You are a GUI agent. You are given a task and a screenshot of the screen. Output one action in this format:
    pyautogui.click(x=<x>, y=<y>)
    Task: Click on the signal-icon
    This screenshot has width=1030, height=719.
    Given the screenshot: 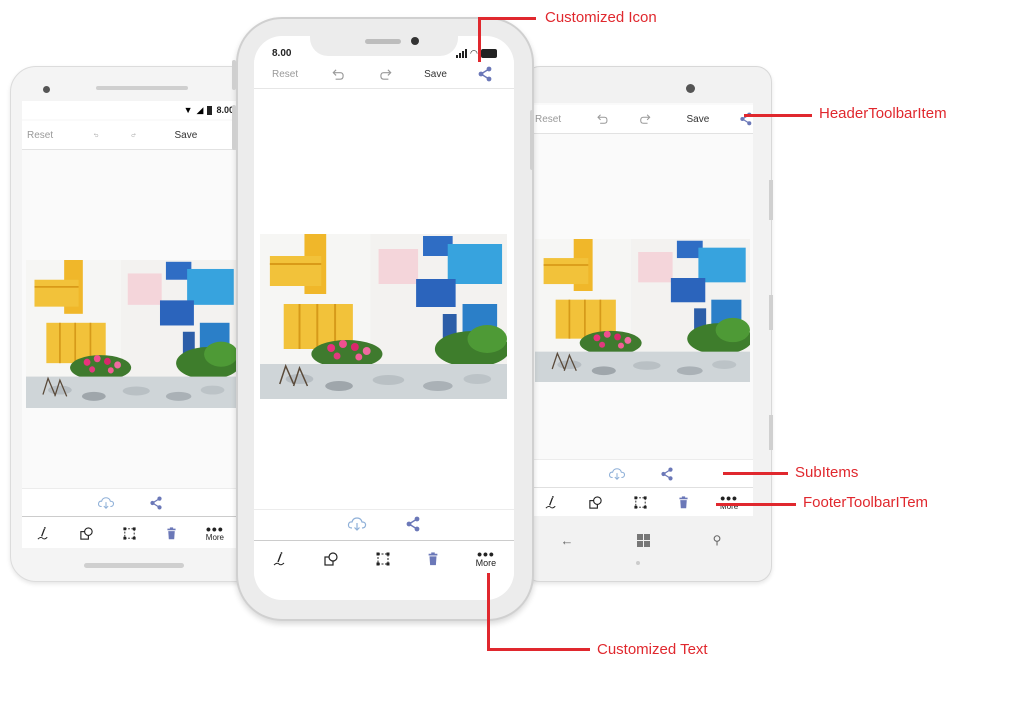 What is the action you would take?
    pyautogui.click(x=461, y=53)
    